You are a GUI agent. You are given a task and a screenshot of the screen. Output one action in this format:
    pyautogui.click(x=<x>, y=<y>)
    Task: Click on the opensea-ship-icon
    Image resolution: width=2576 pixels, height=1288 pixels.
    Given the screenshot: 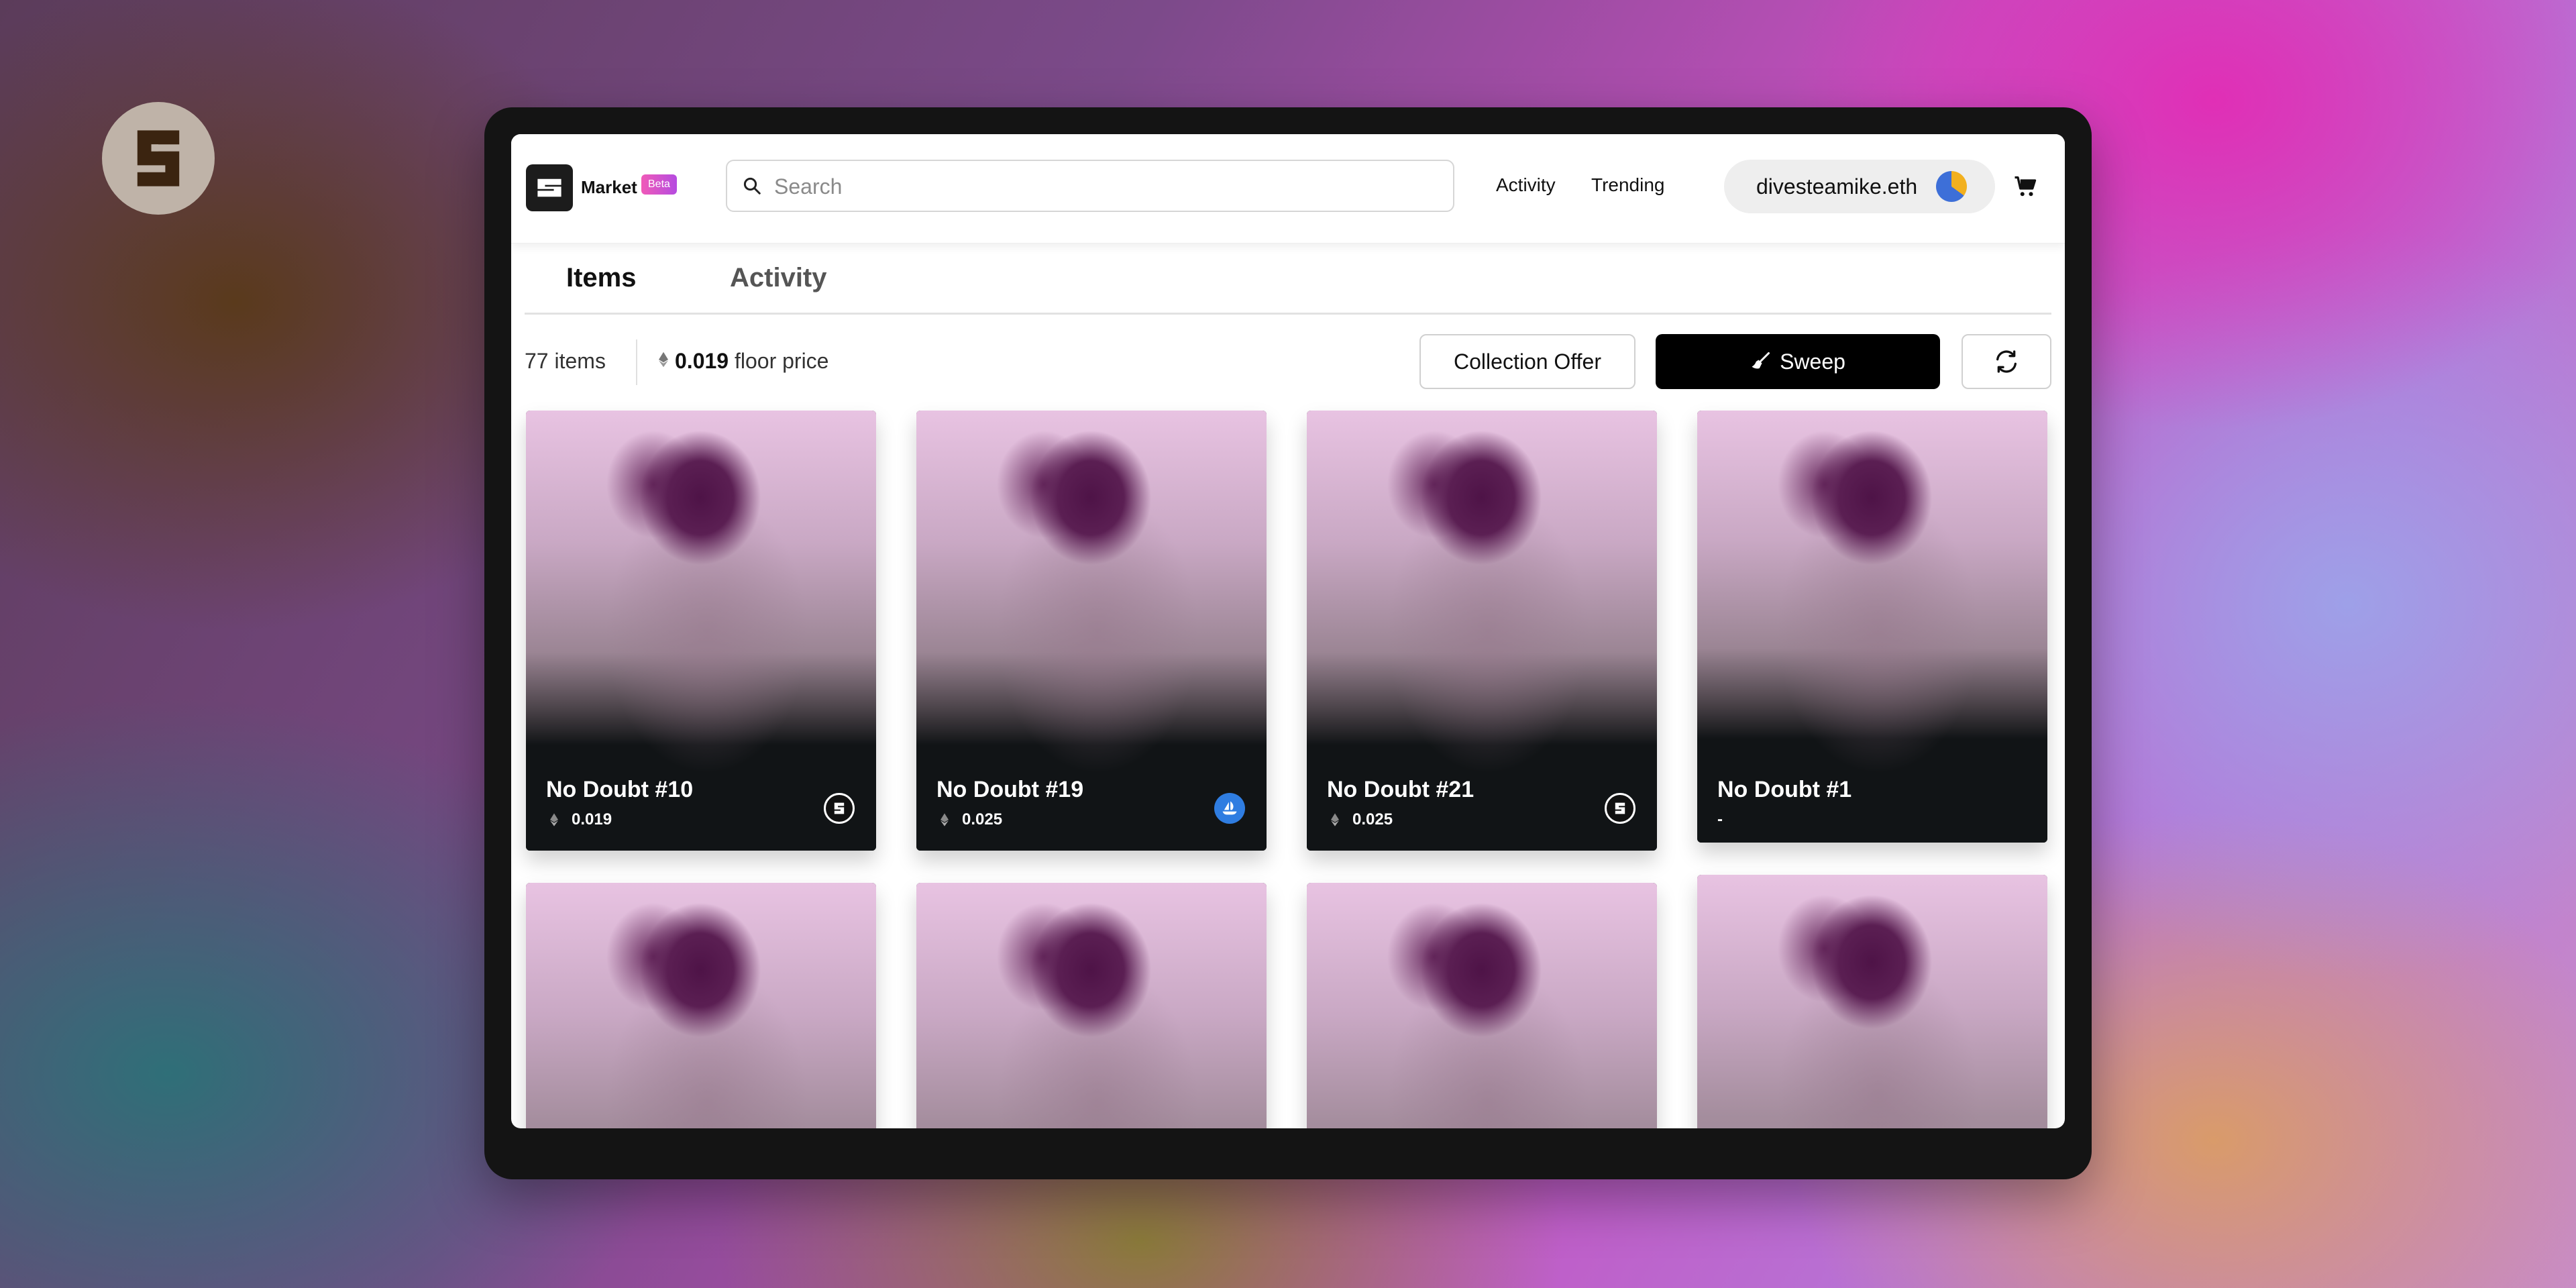 What is the action you would take?
    pyautogui.click(x=1229, y=808)
    